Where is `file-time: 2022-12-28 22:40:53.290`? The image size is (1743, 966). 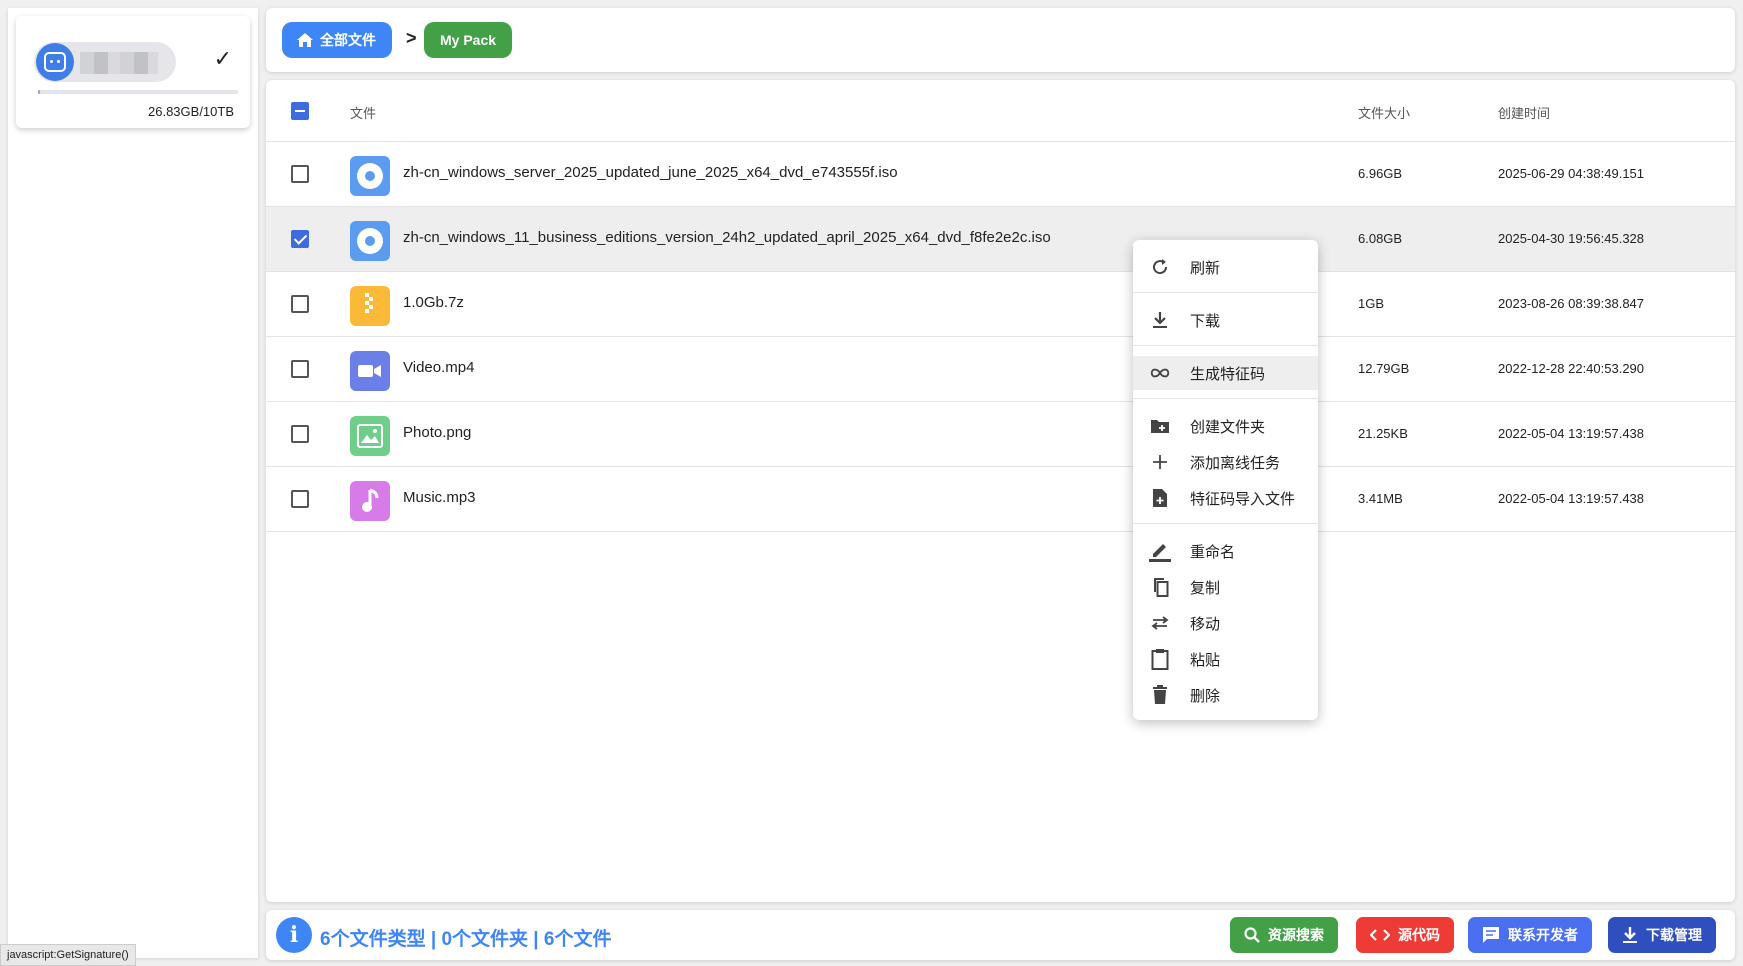
file-time: 2022-12-28 22:40:53.290 is located at coordinates (1571, 368).